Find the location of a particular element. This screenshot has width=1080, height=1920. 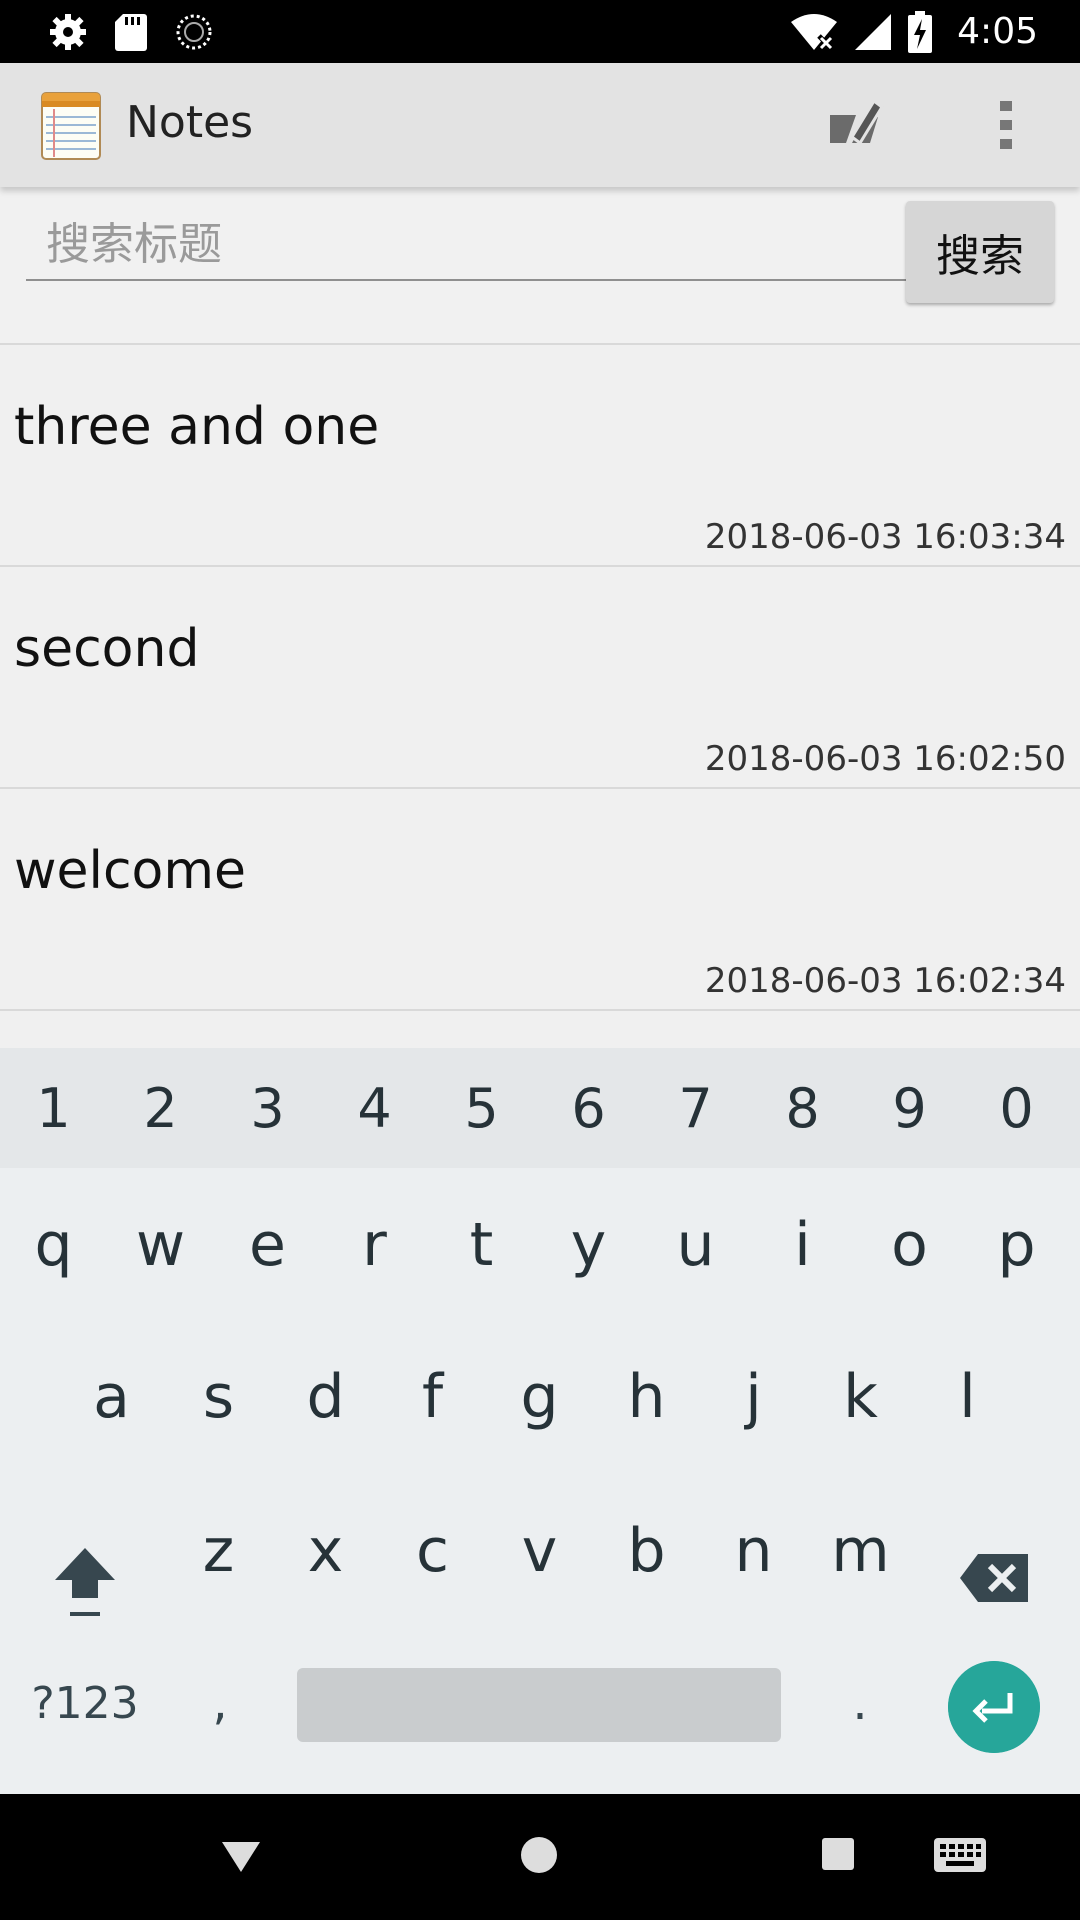

key-3: 3 is located at coordinates (267, 1108).